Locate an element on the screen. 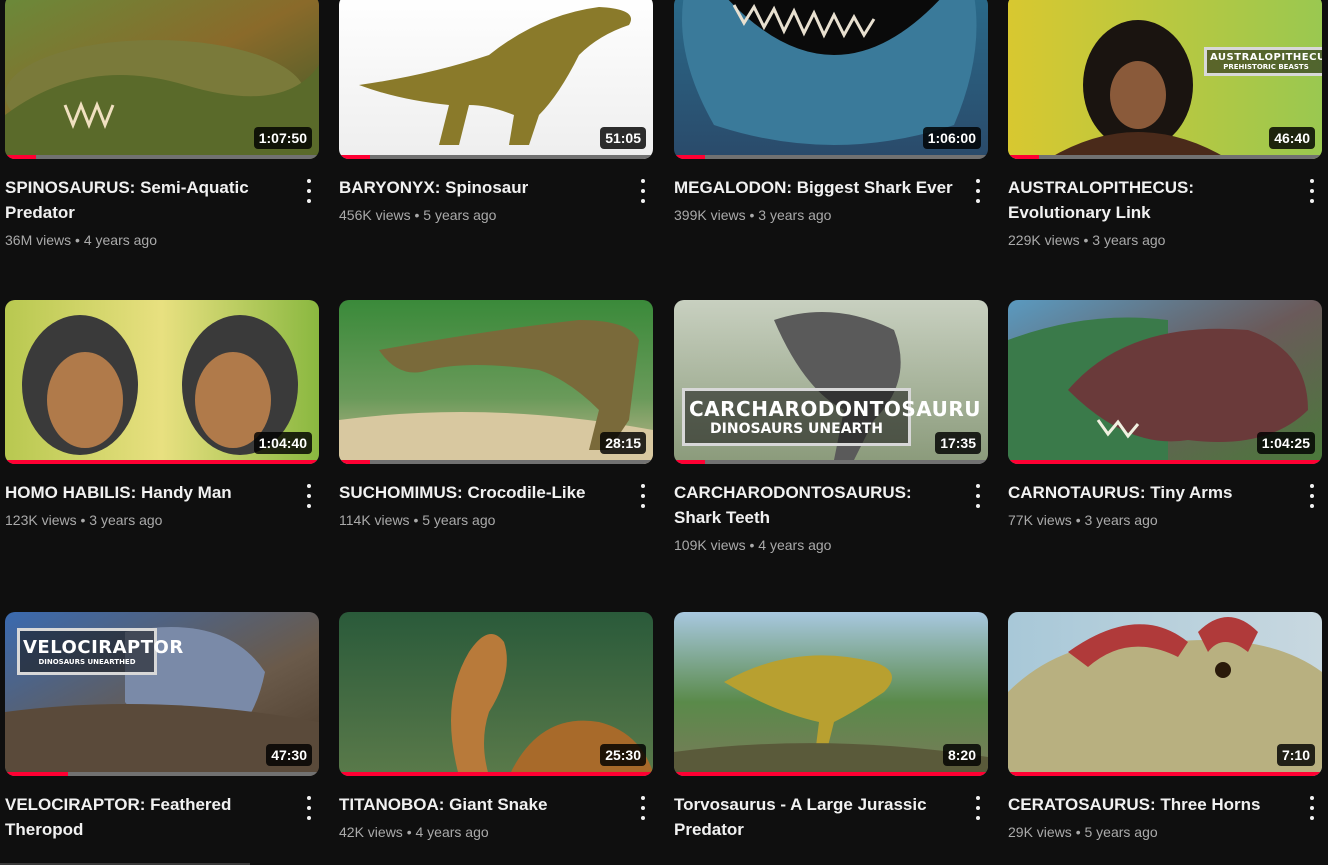 The height and width of the screenshot is (865, 1328). video-thumbnail: CARCHARODONTOSAURU DINOSAURS UNEARTH 17:35 is located at coordinates (831, 382).